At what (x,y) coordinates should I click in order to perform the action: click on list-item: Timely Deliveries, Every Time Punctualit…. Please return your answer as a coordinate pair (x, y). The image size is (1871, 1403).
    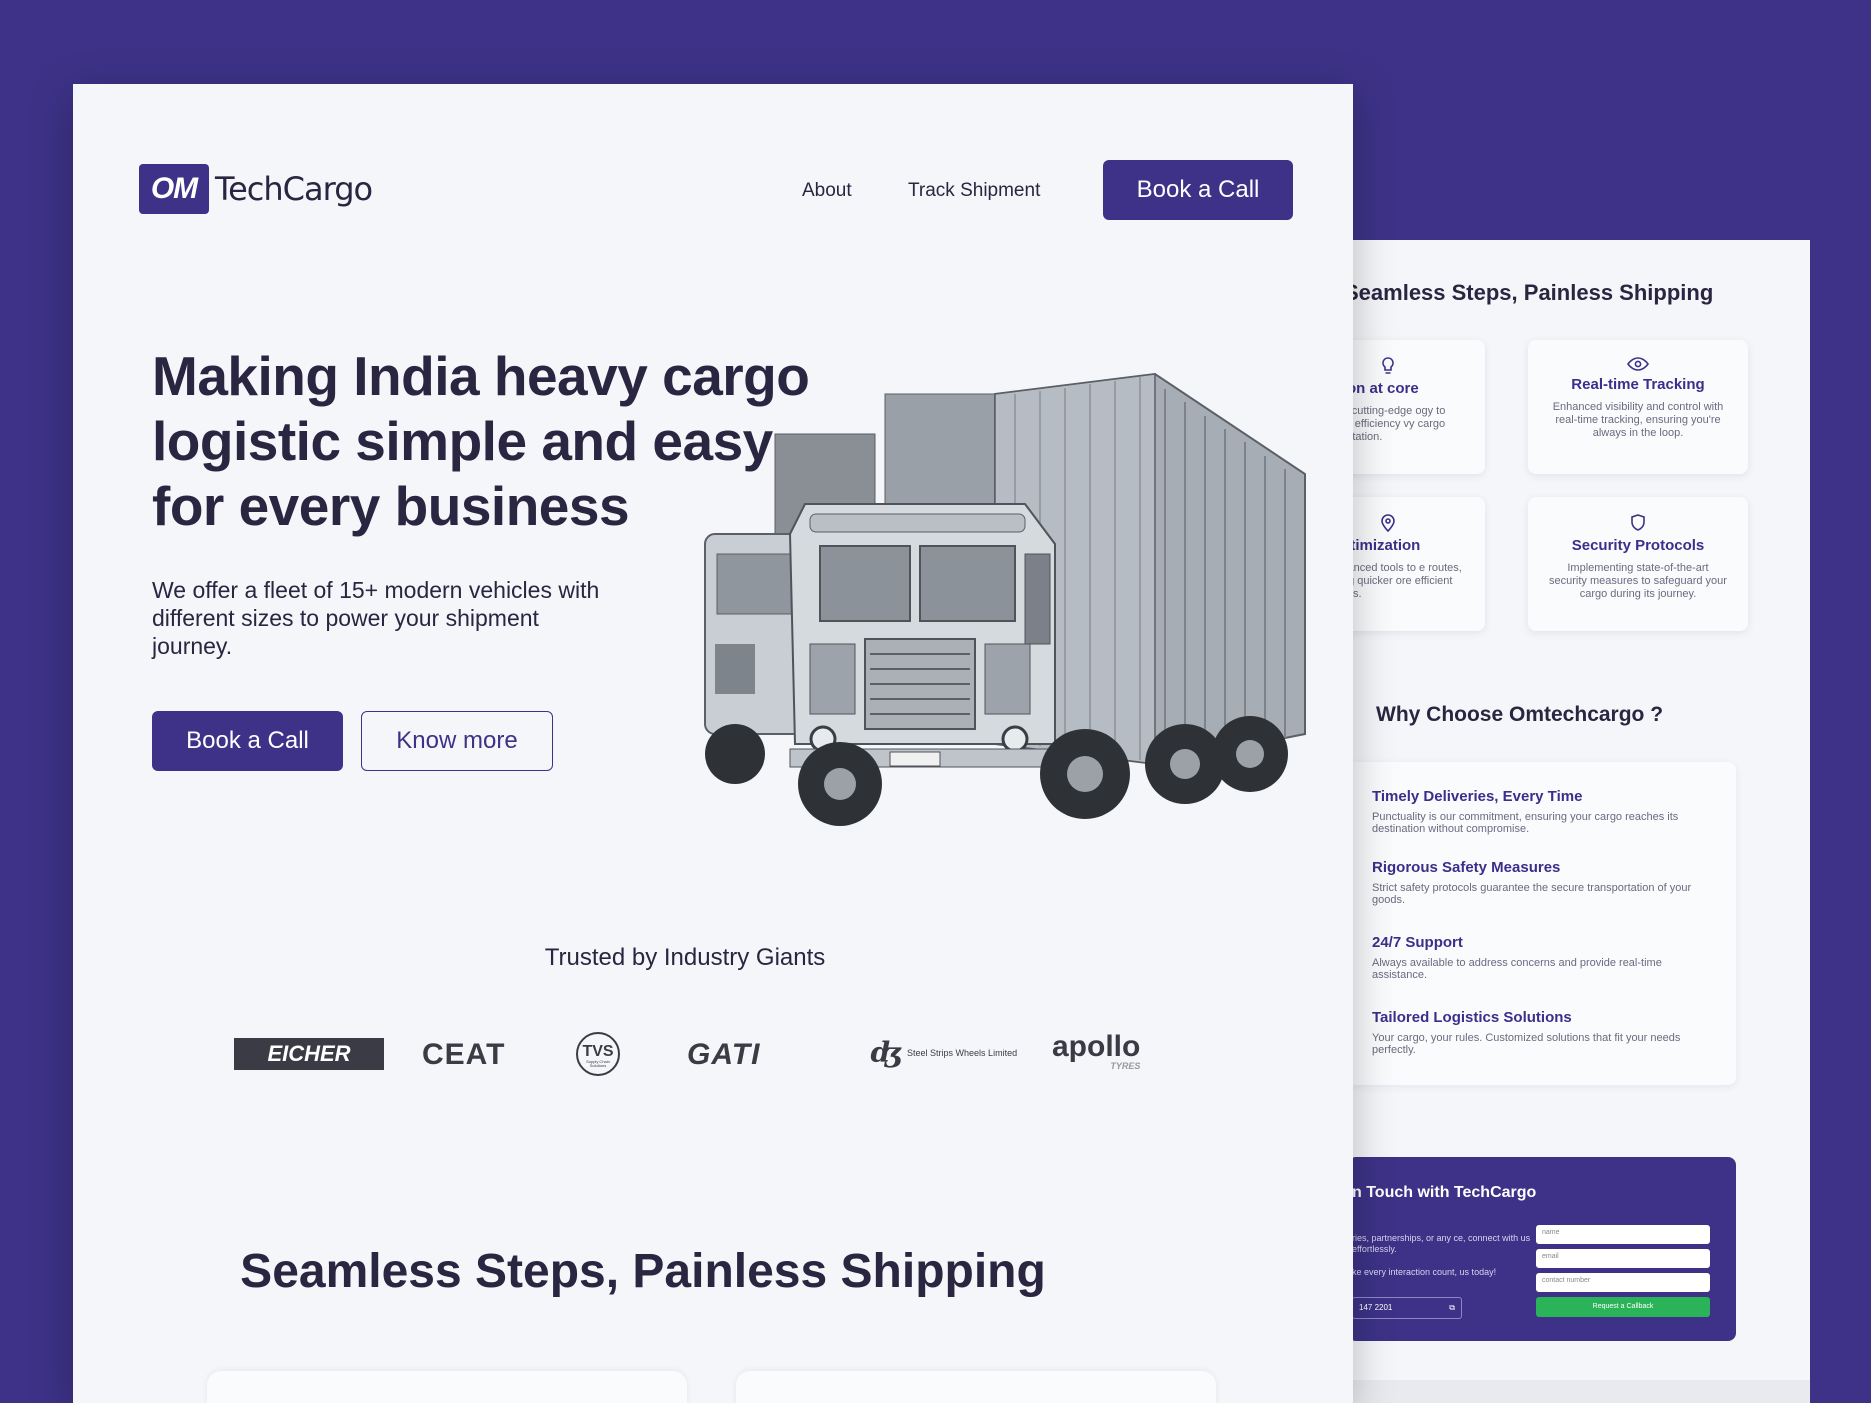
    Looking at the image, I should click on (1530, 811).